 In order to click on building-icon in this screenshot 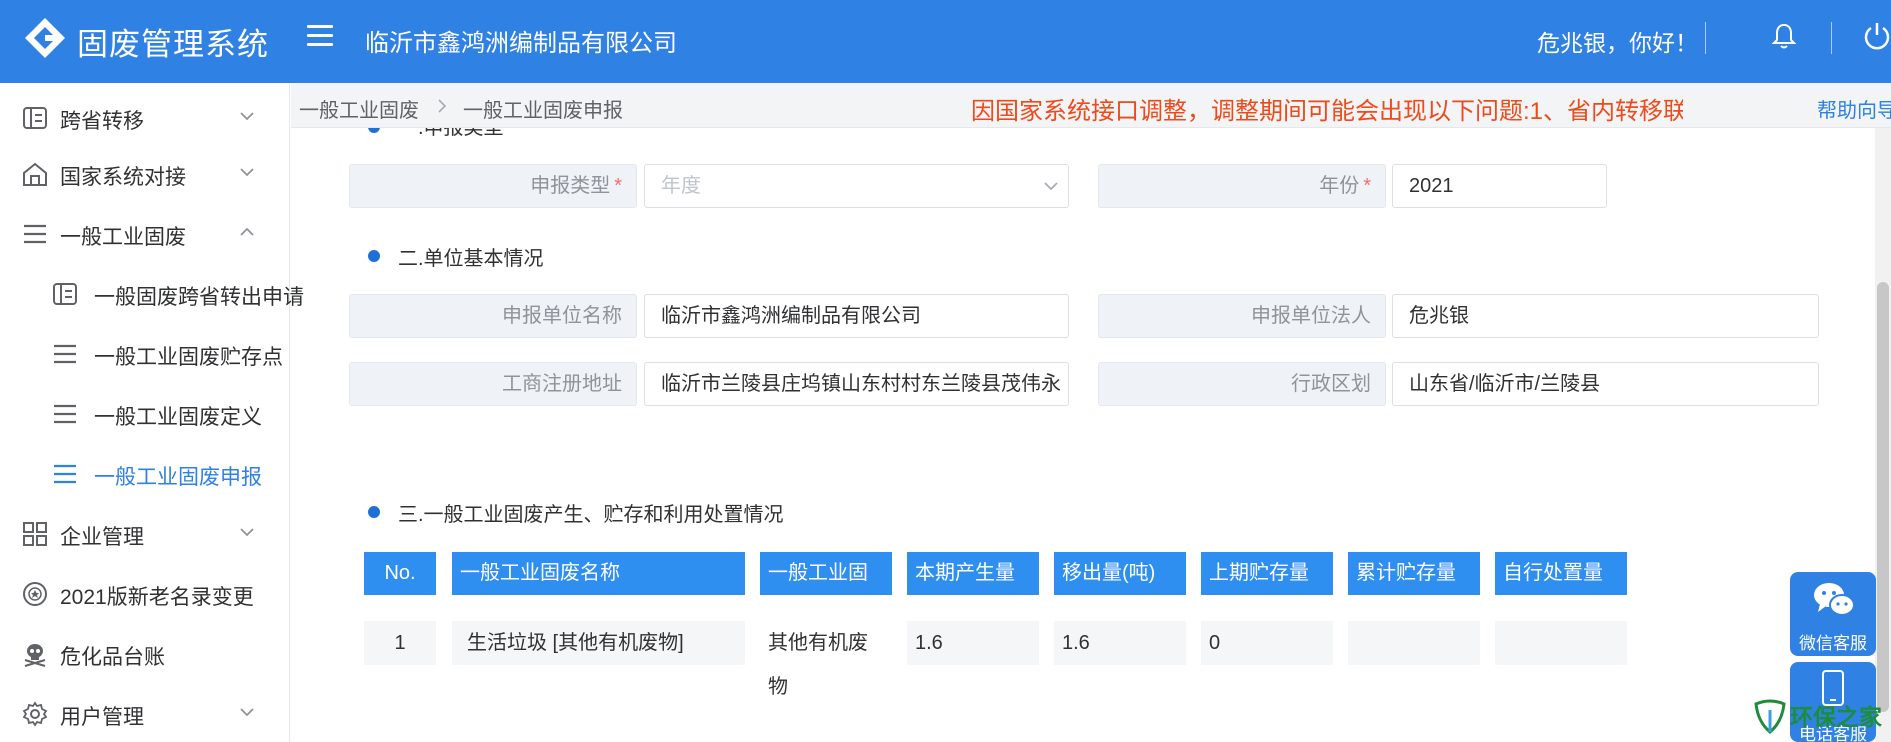, I will do `click(35, 174)`.